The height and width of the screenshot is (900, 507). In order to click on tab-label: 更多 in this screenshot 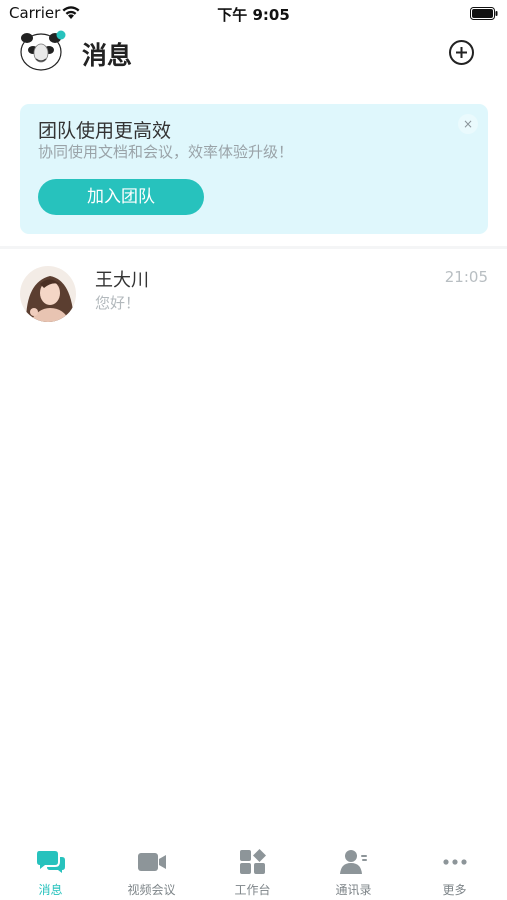, I will do `click(454, 890)`.